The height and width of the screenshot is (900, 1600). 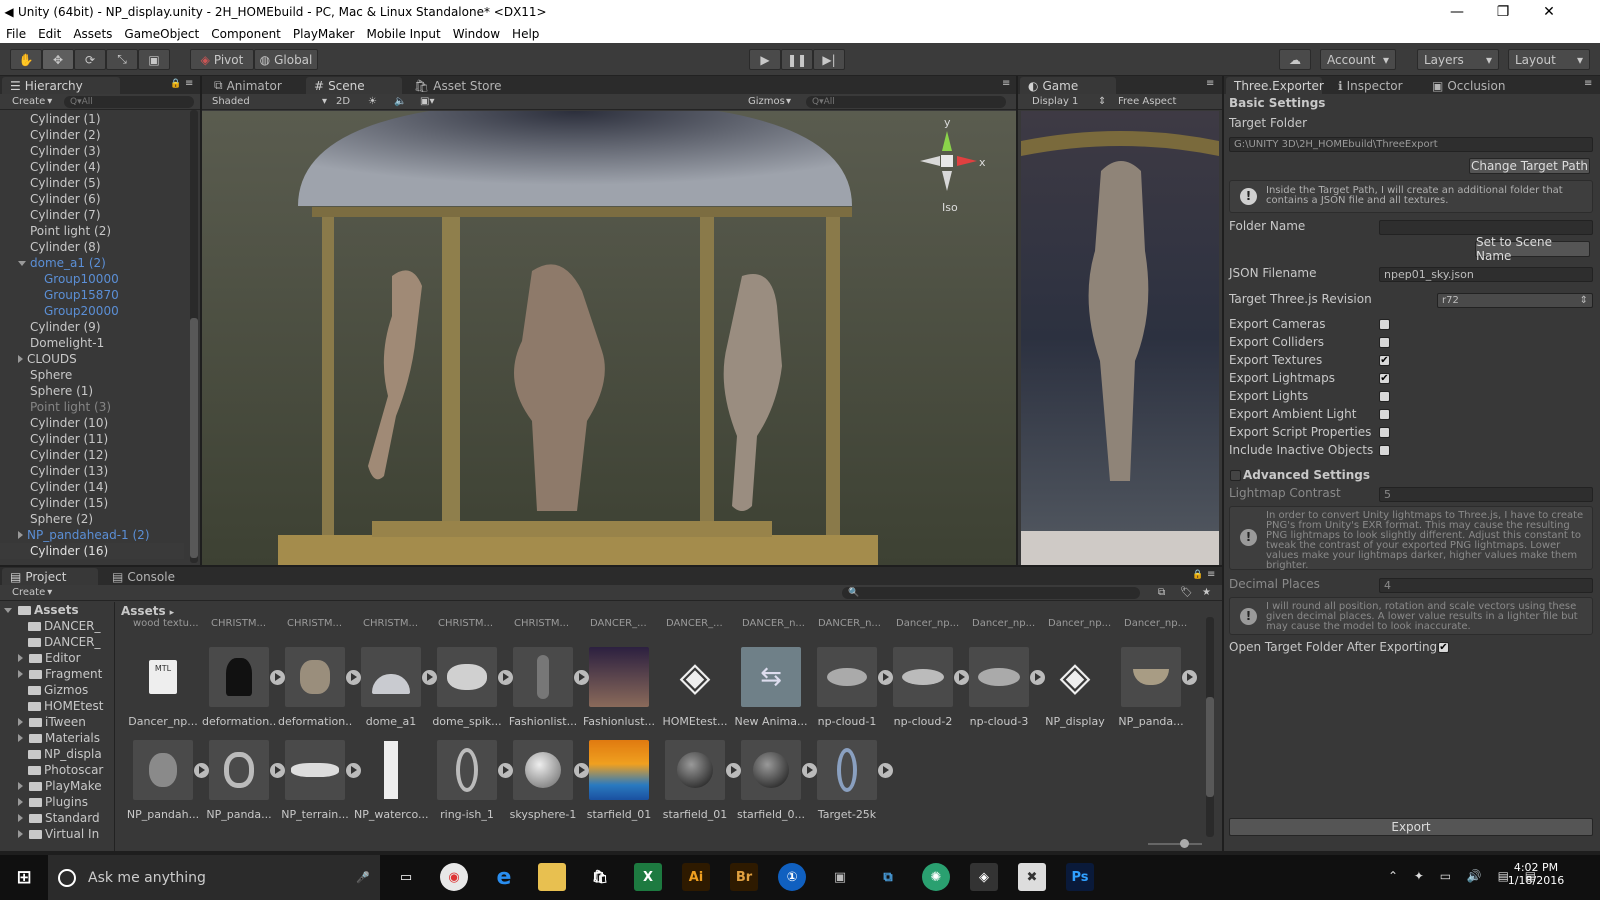 I want to click on game-viewport, so click(x=1120, y=338).